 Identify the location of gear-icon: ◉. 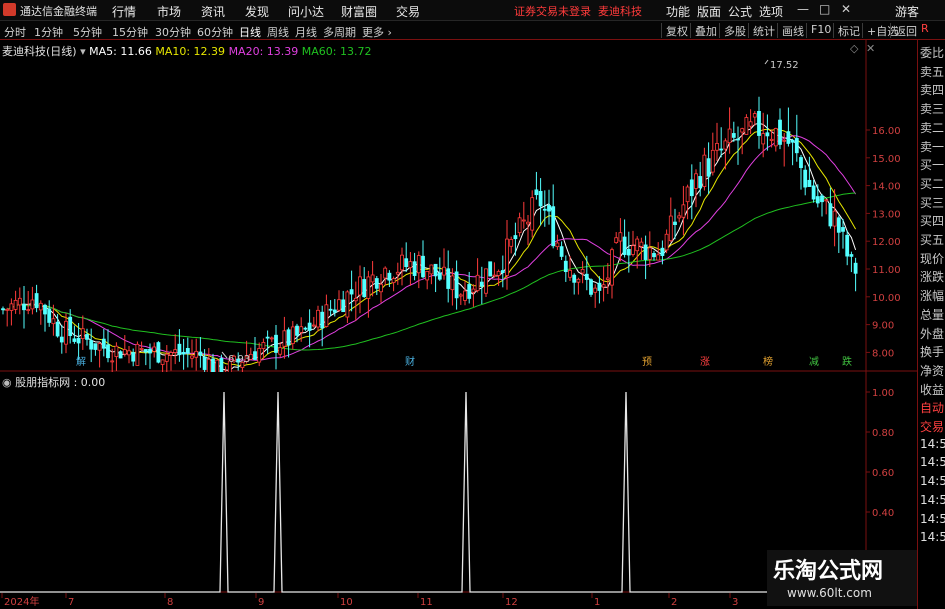
(7, 382).